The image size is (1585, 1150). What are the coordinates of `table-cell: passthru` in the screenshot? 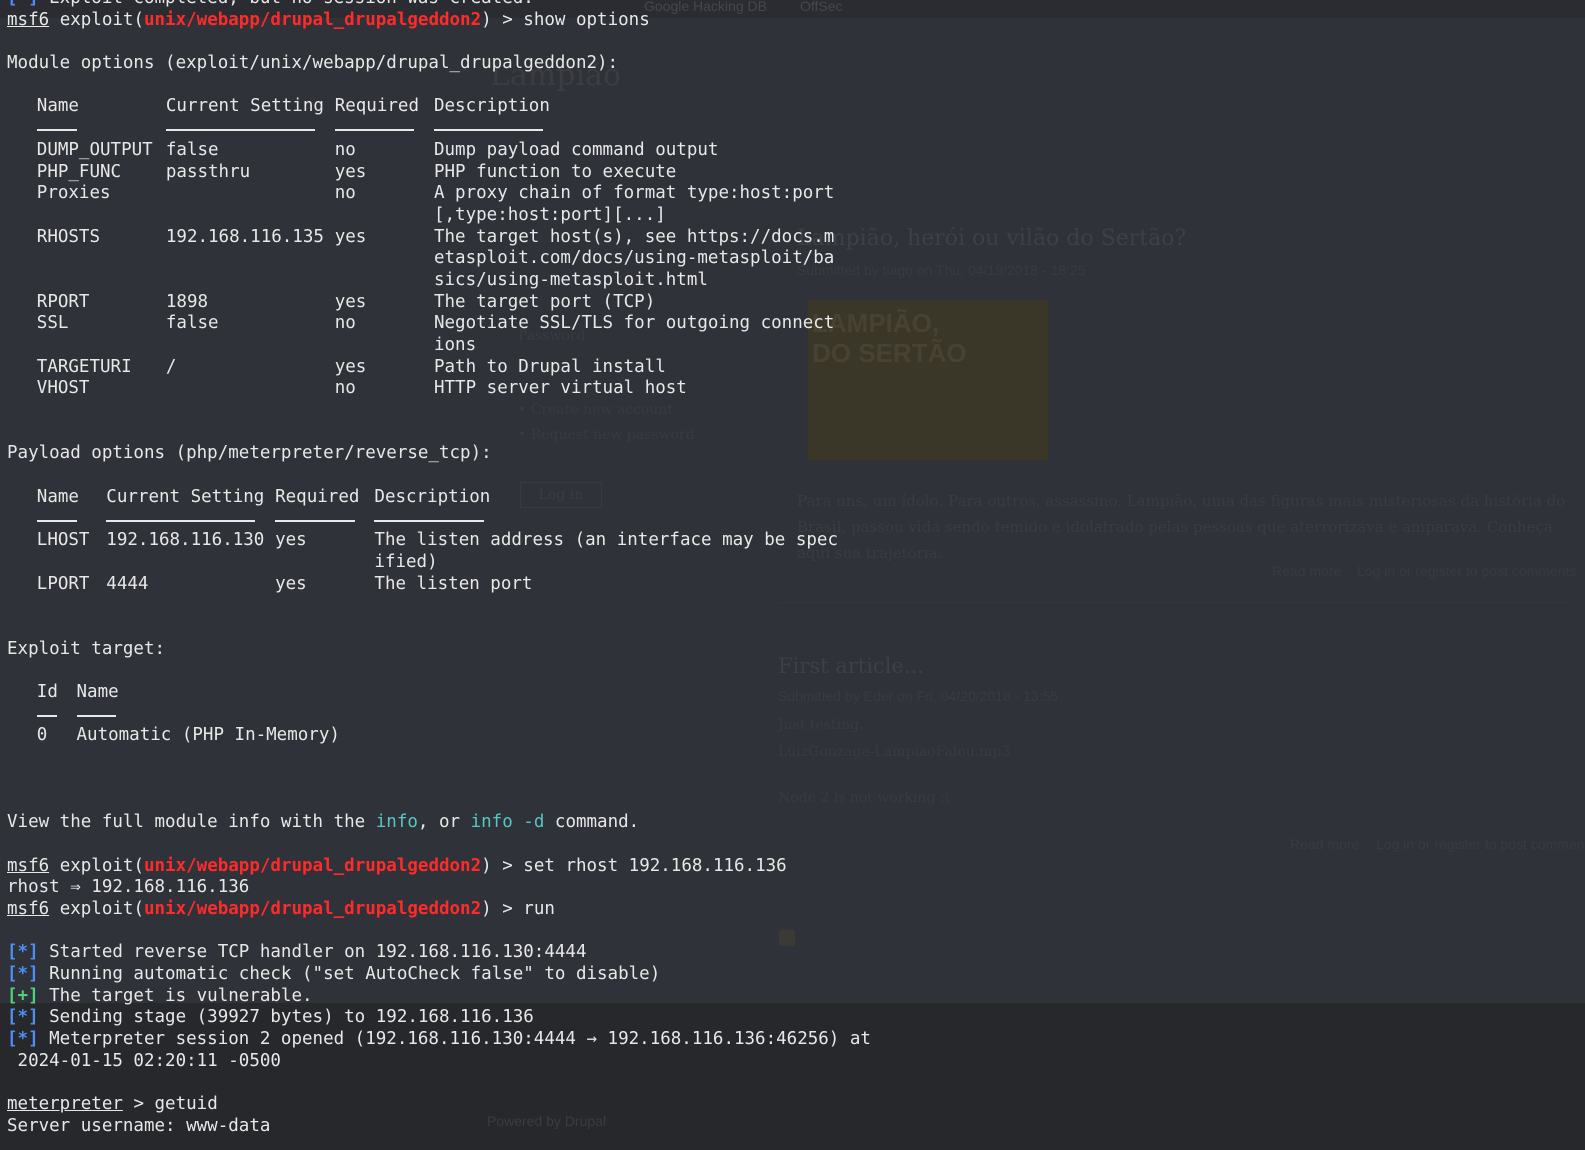 It's located at (208, 171).